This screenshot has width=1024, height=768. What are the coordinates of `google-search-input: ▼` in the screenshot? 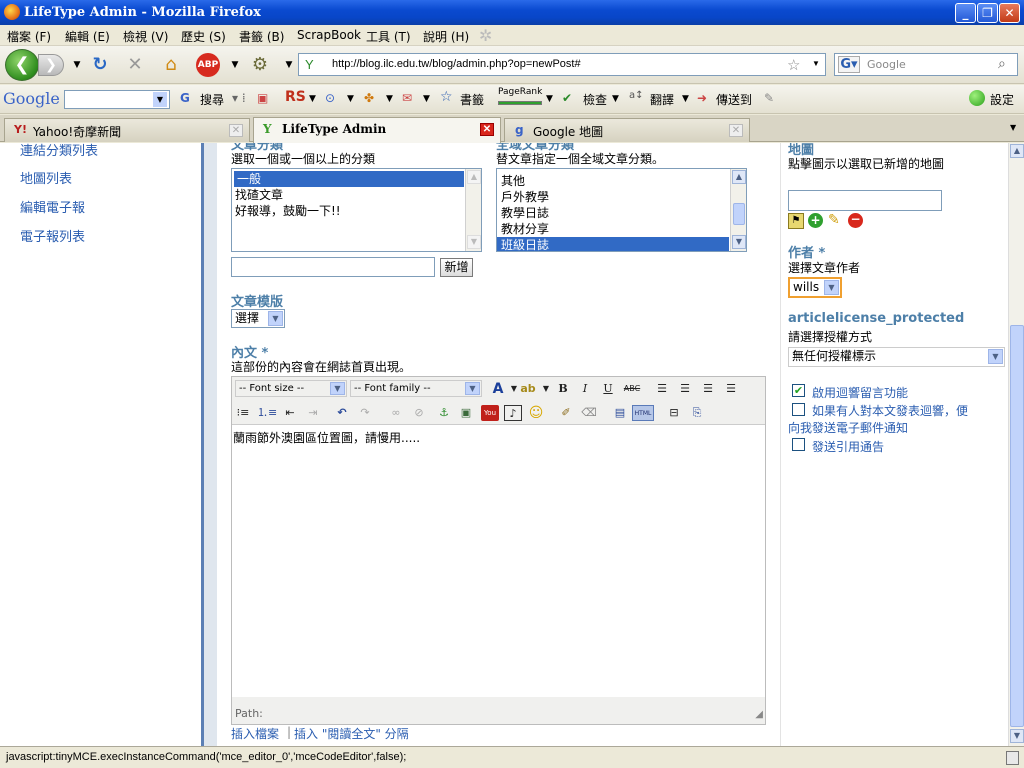 It's located at (117, 99).